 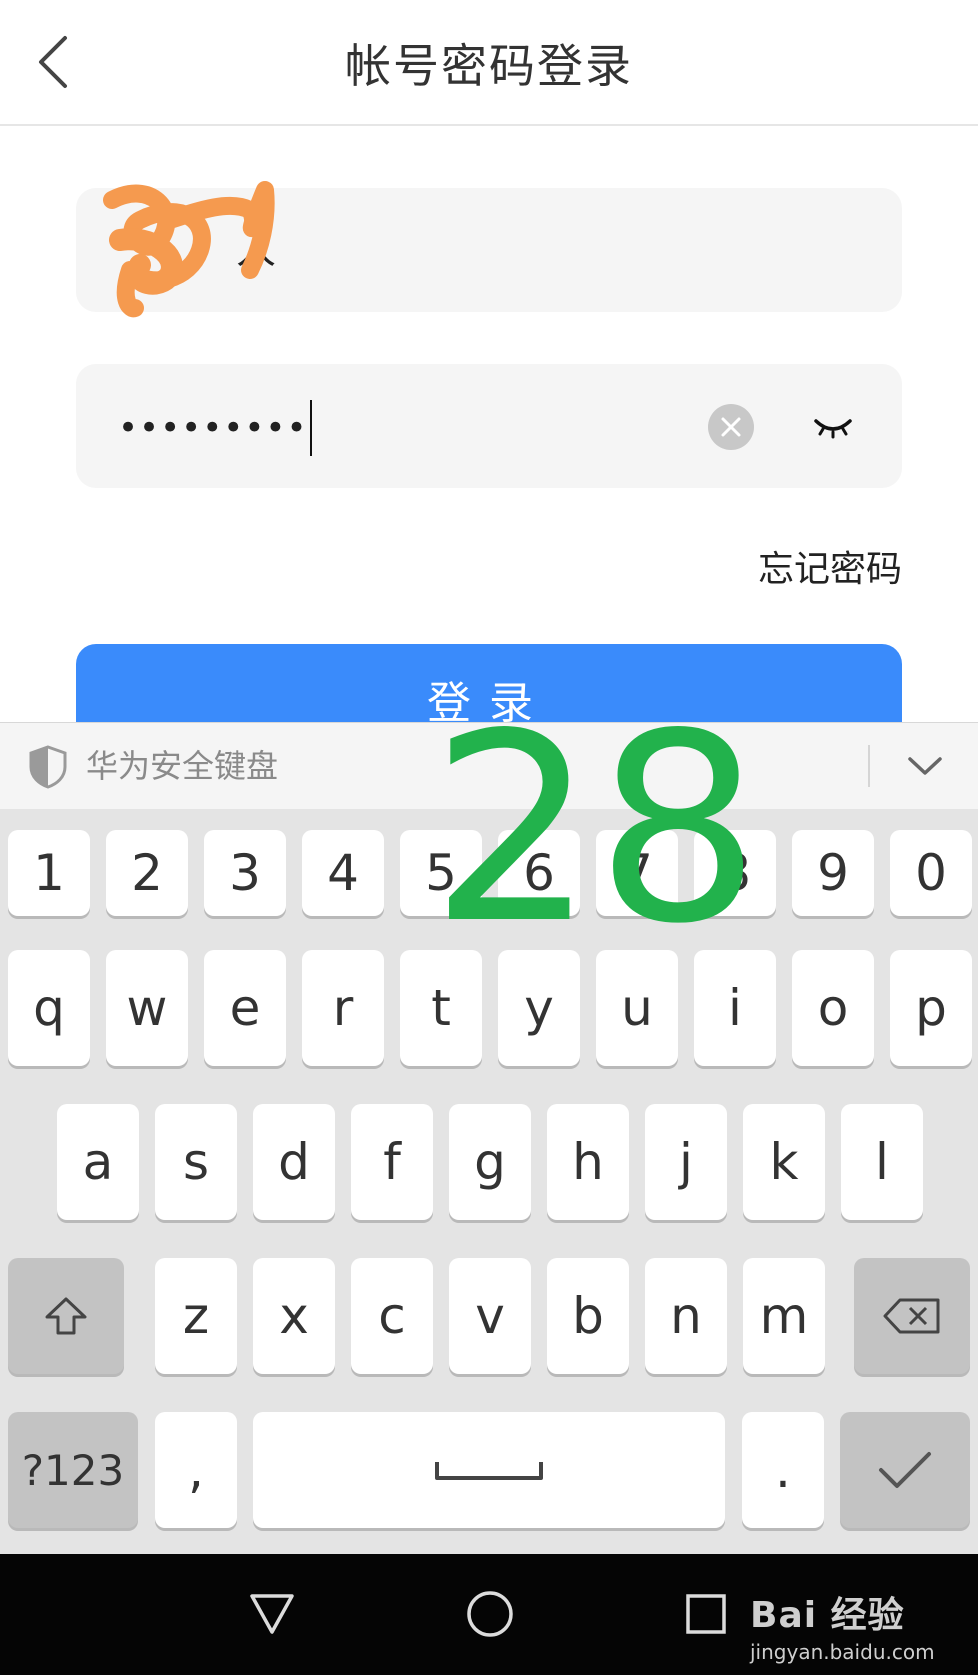 What do you see at coordinates (49, 1008) in the screenshot?
I see `key-letter: q` at bounding box center [49, 1008].